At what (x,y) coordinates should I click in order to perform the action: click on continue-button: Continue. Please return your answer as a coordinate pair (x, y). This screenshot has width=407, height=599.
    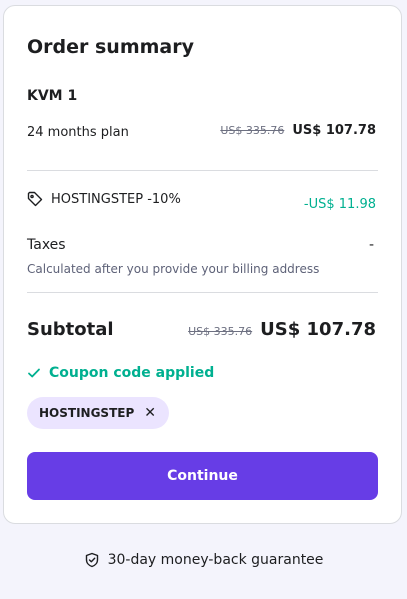
    Looking at the image, I should click on (202, 476).